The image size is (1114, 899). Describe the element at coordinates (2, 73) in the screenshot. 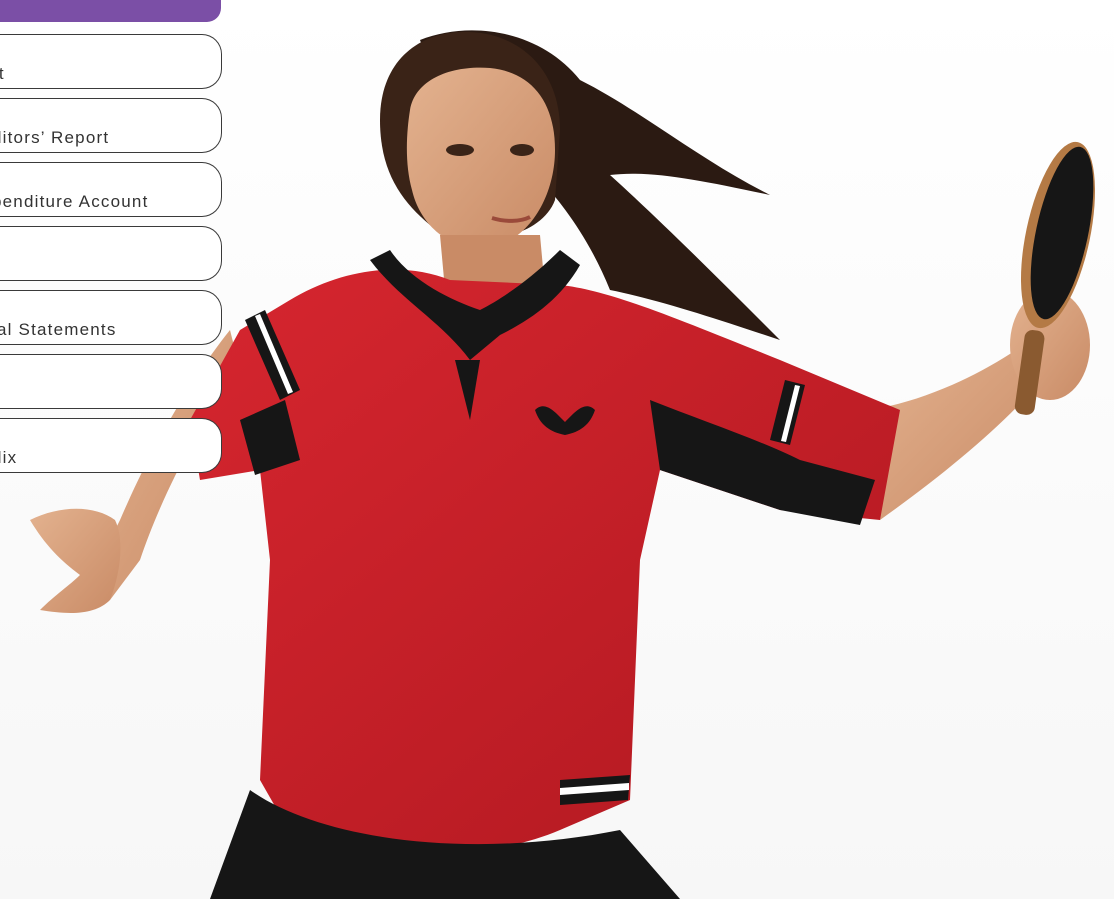

I see `nav-item-label: rt` at that location.